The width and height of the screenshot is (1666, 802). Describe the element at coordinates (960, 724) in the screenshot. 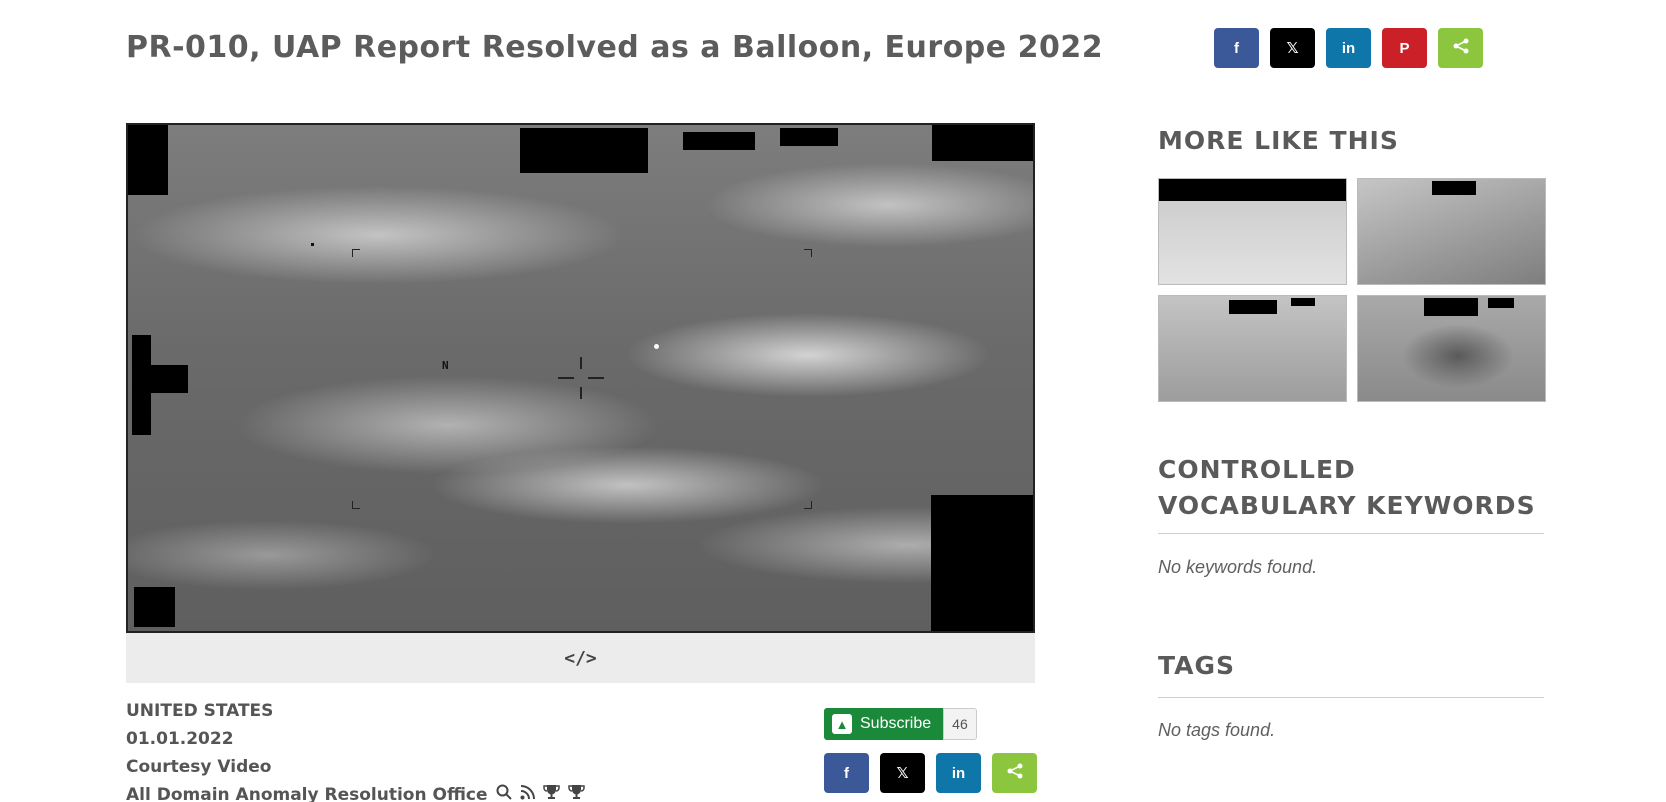

I see `subscriber-count: 46` at that location.